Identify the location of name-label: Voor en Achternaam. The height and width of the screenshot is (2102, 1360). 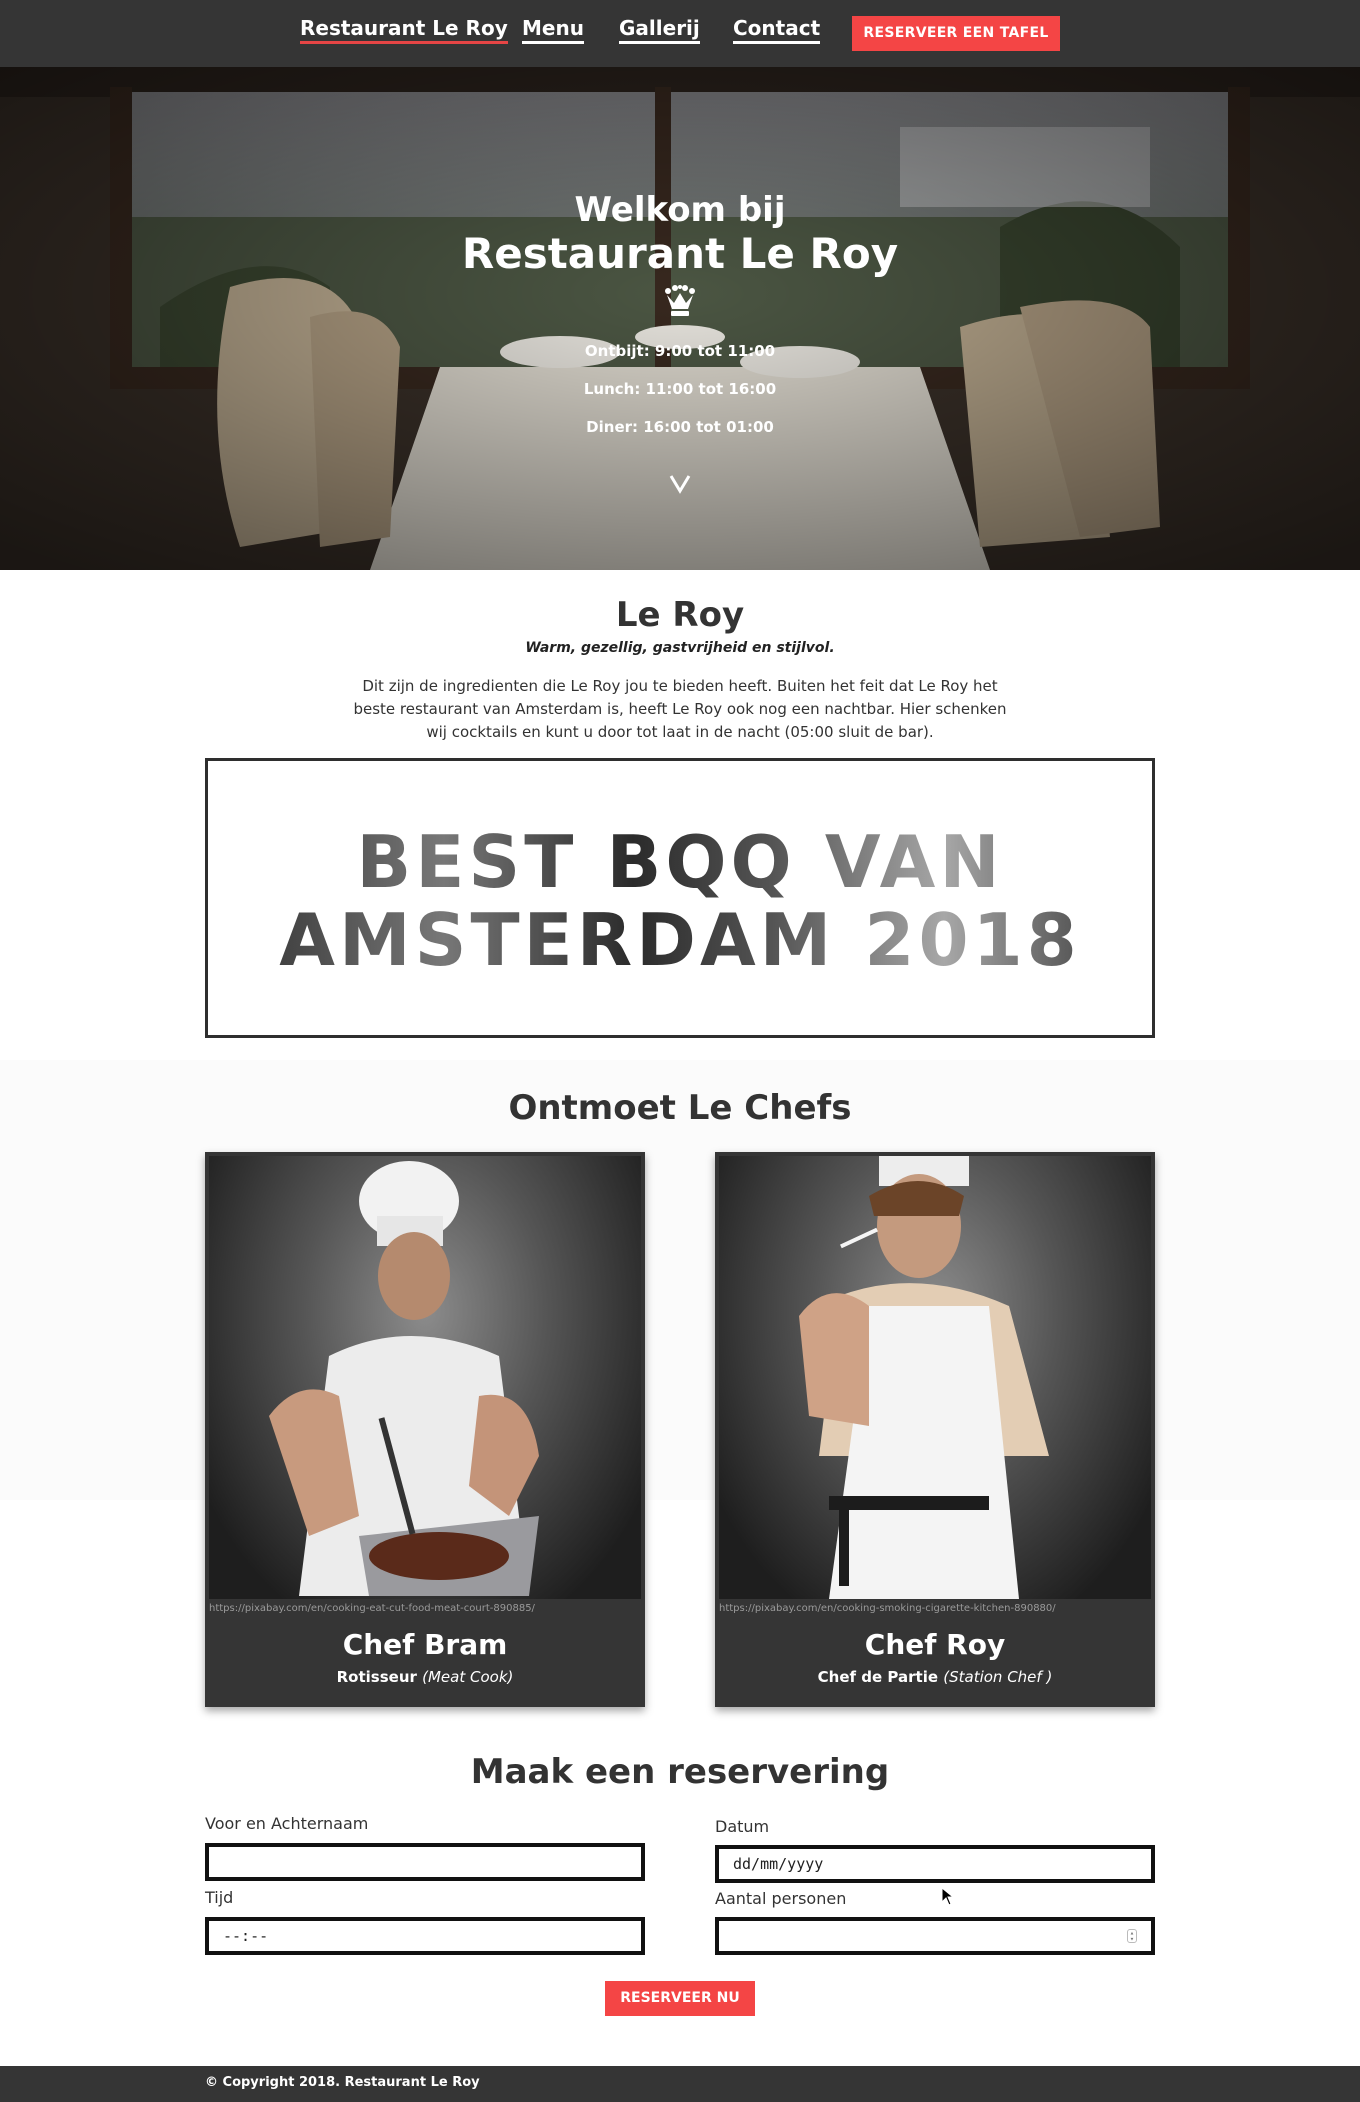
(287, 1823).